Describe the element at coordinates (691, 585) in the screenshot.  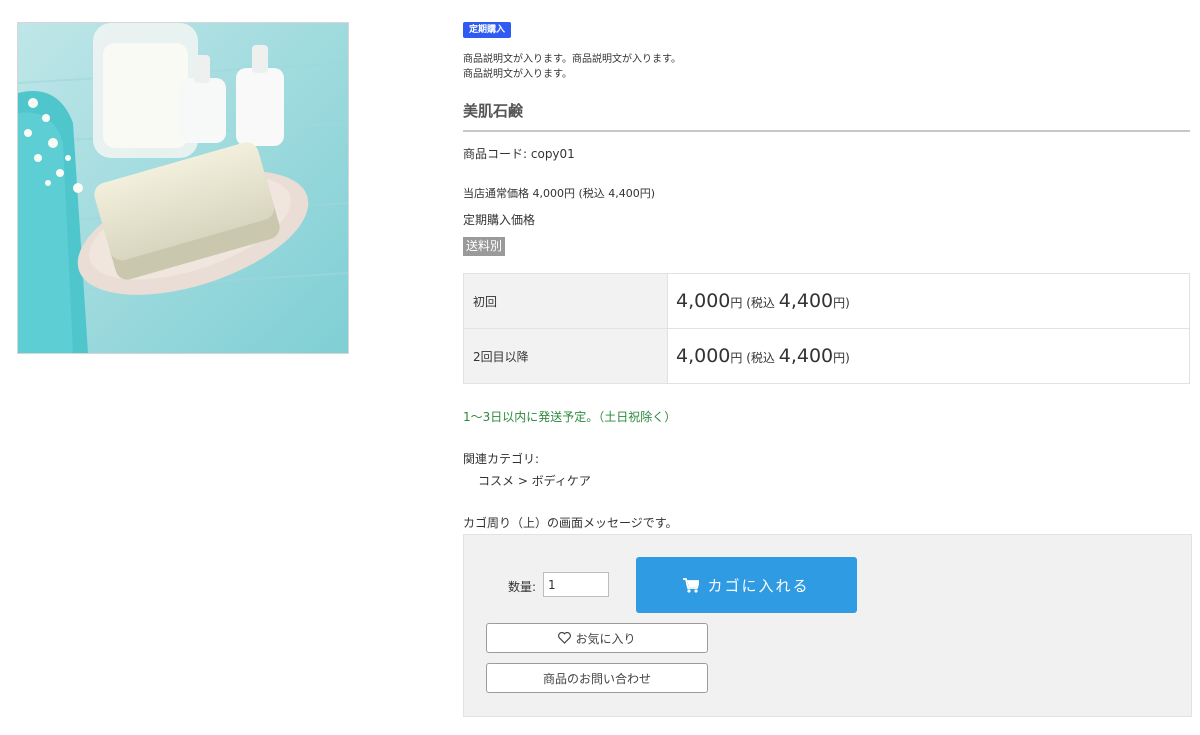
I see `cart-icon` at that location.